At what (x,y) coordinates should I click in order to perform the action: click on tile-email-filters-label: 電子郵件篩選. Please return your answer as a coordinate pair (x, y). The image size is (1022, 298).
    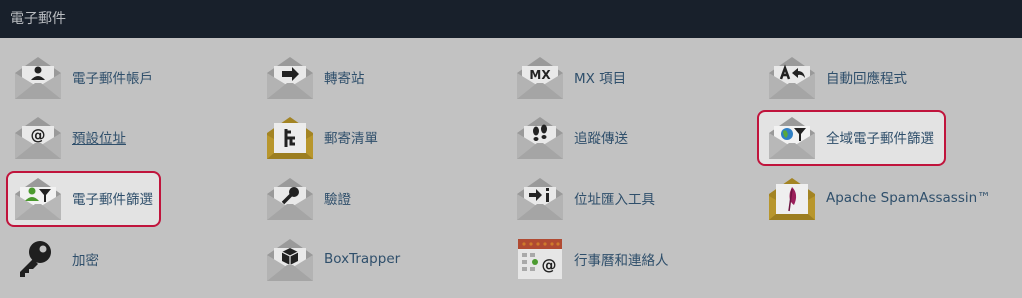
    Looking at the image, I should click on (112, 200).